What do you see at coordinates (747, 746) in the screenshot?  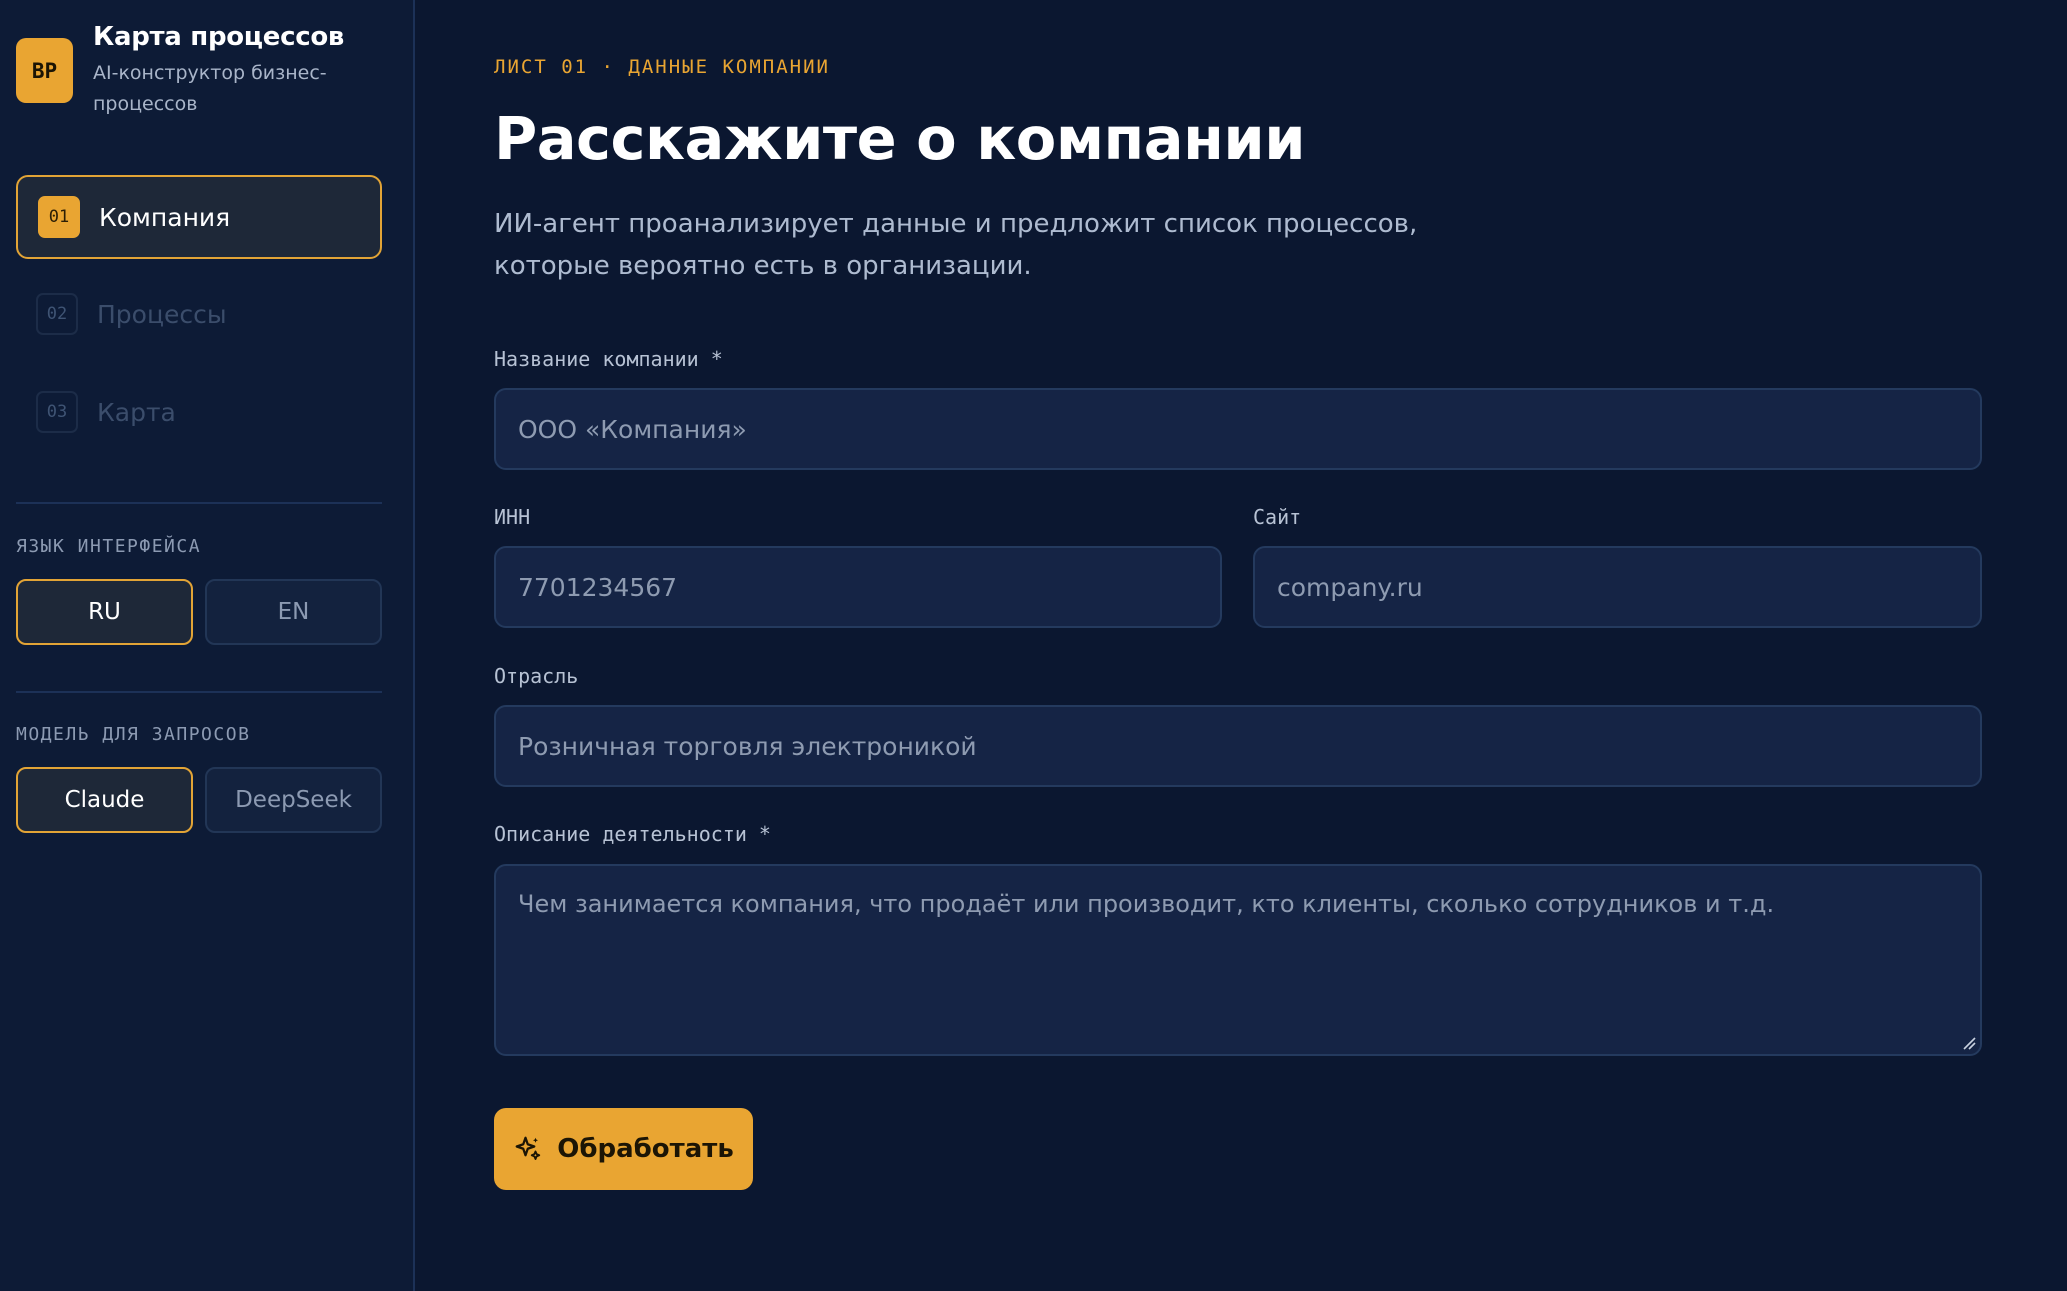 I see `industry-placeholder: Розничная торговля электроникой` at bounding box center [747, 746].